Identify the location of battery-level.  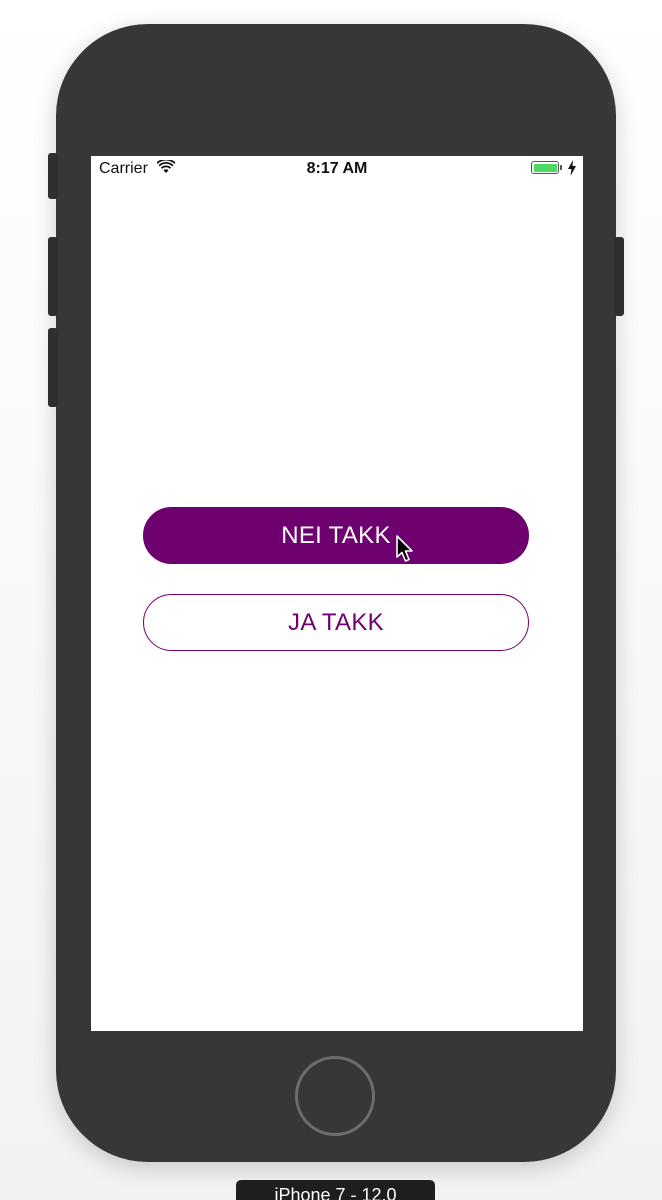
(545, 167).